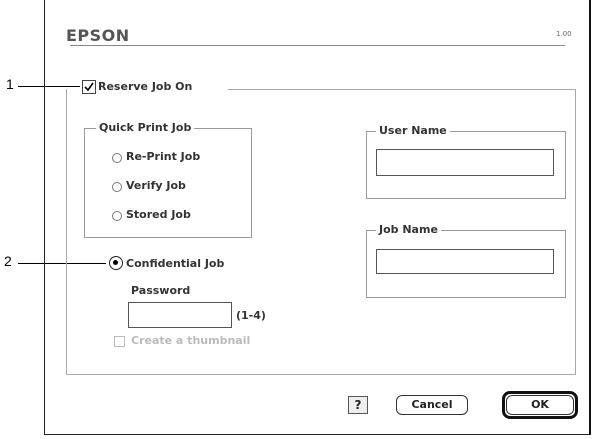 This screenshot has height=439, width=604. I want to click on user-name-input, so click(465, 162).